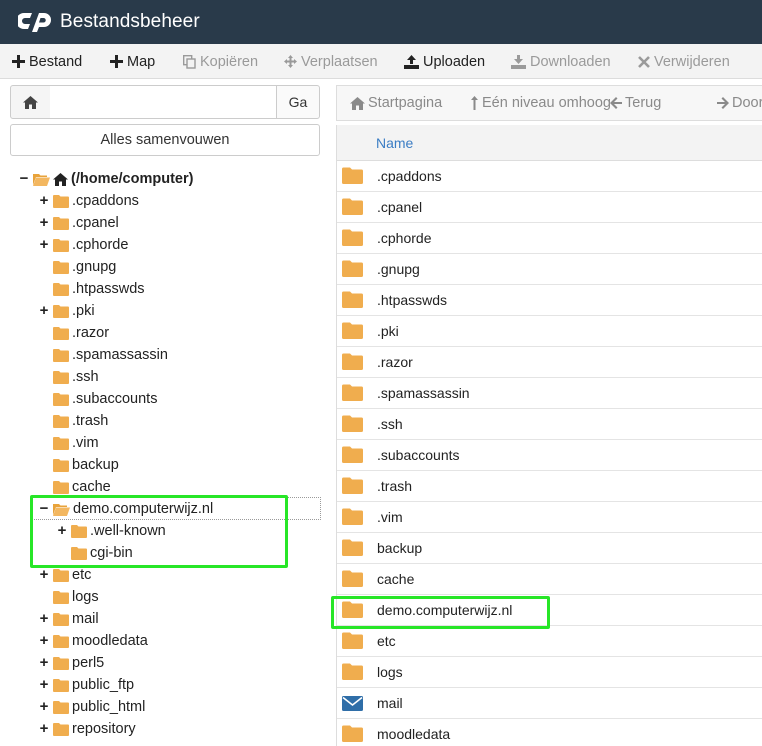  I want to click on tree-item: backup, so click(78, 465).